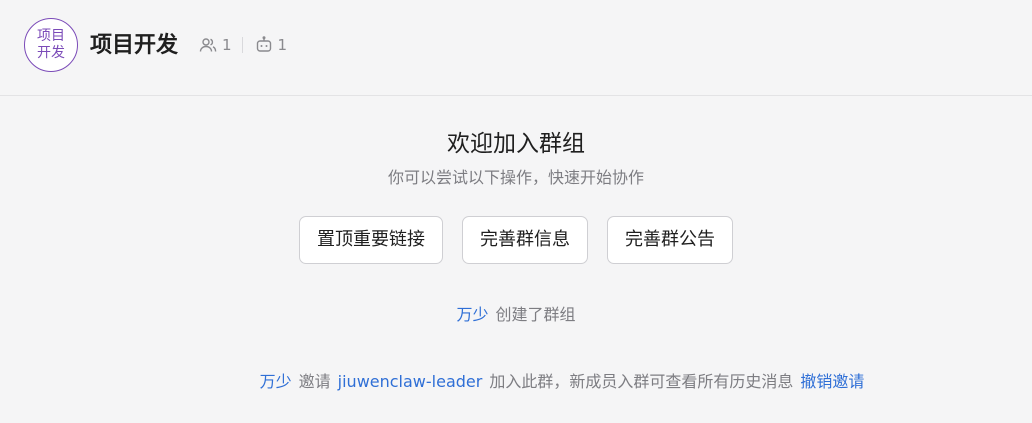 Image resolution: width=1032 pixels, height=423 pixels. Describe the element at coordinates (276, 381) in the screenshot. I see `inviter-link: 万少` at that location.